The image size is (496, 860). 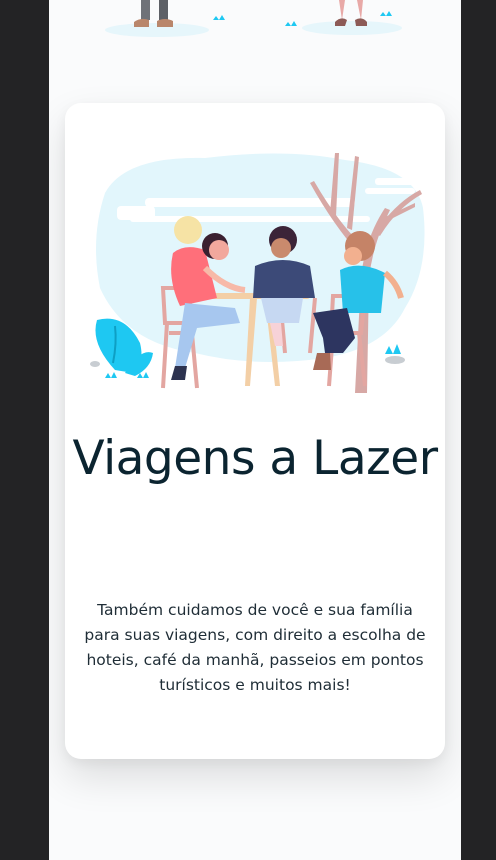 I want to click on people-standing-illustration, so click(x=253, y=18).